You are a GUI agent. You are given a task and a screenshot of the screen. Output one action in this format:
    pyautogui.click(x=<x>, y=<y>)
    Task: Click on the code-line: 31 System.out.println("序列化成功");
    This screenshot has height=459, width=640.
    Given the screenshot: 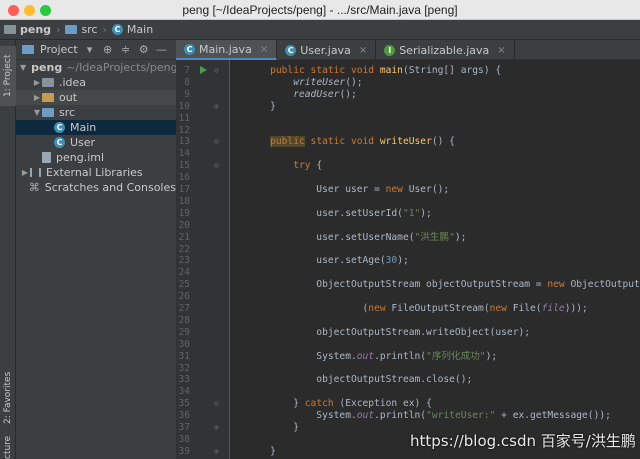 What is the action you would take?
    pyautogui.click(x=408, y=357)
    